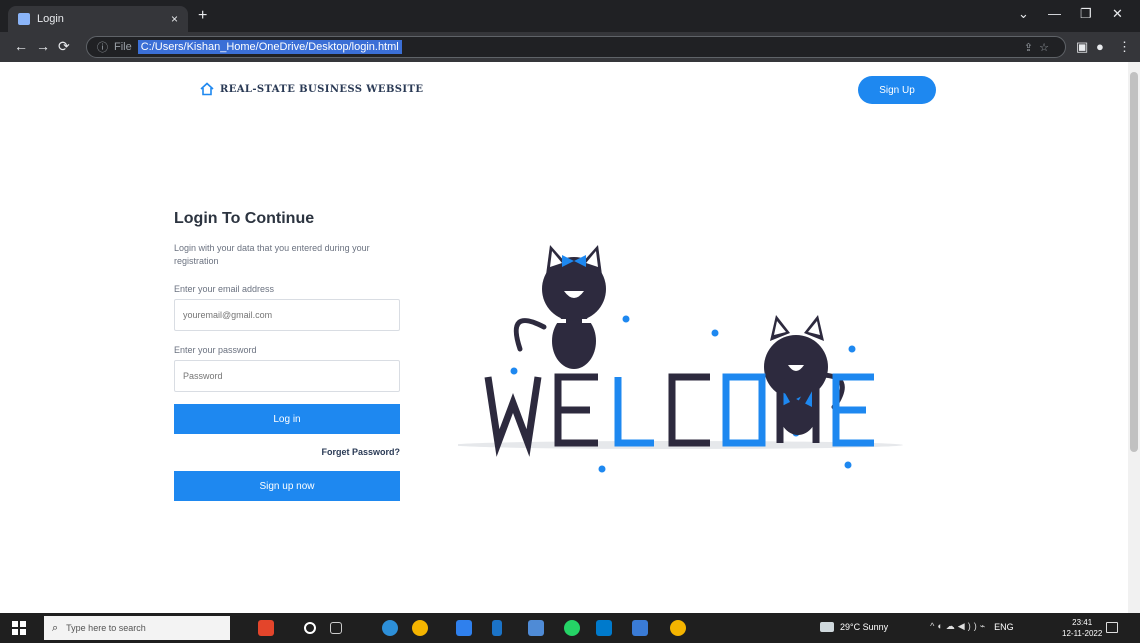 Image resolution: width=1140 pixels, height=643 pixels. What do you see at coordinates (287, 315) in the screenshot?
I see `email-field` at bounding box center [287, 315].